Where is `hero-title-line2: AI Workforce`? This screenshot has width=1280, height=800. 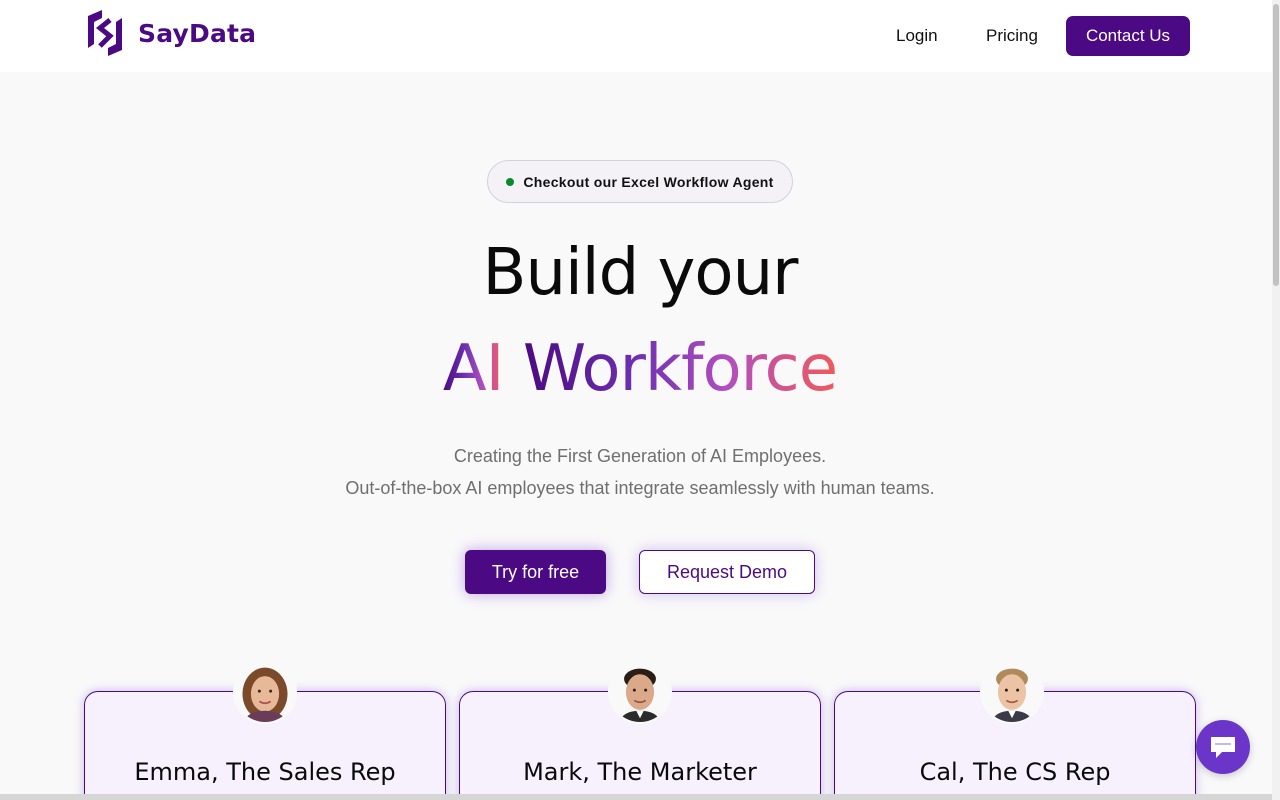
hero-title-line2: AI Workforce is located at coordinates (640, 369).